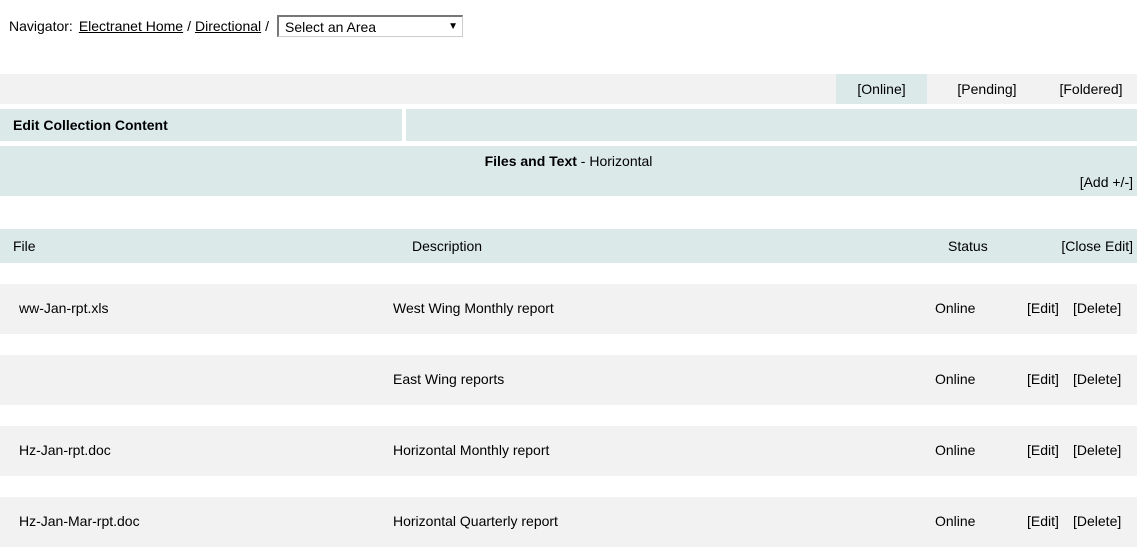 The image size is (1137, 547). I want to click on area-select-value: Select an Area, so click(331, 26).